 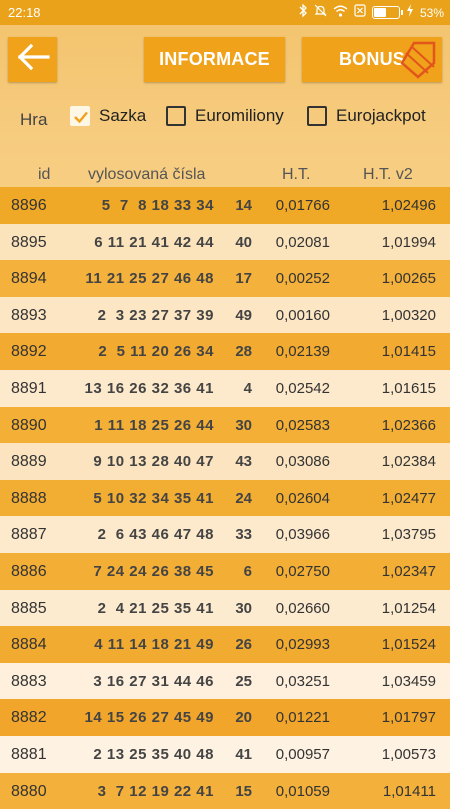 What do you see at coordinates (24, 12) in the screenshot?
I see `status-time: 22:18` at bounding box center [24, 12].